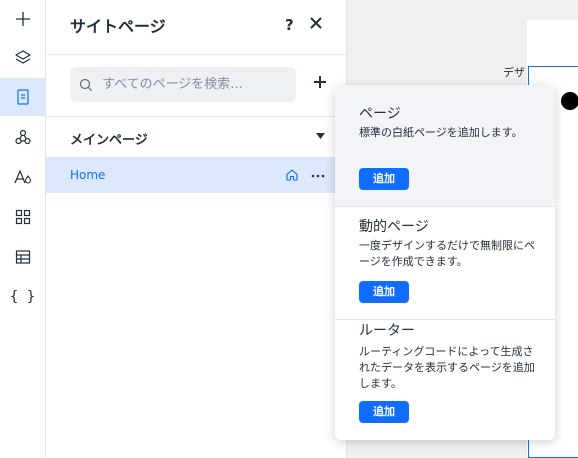 This screenshot has width=578, height=458. Describe the element at coordinates (384, 292) in the screenshot. I see `add-dynamic-page-button: 追加` at that location.